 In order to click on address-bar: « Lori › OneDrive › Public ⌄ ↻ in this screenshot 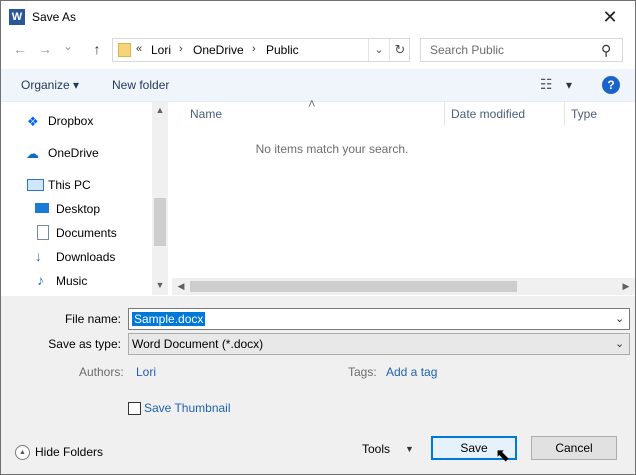, I will do `click(261, 50)`.